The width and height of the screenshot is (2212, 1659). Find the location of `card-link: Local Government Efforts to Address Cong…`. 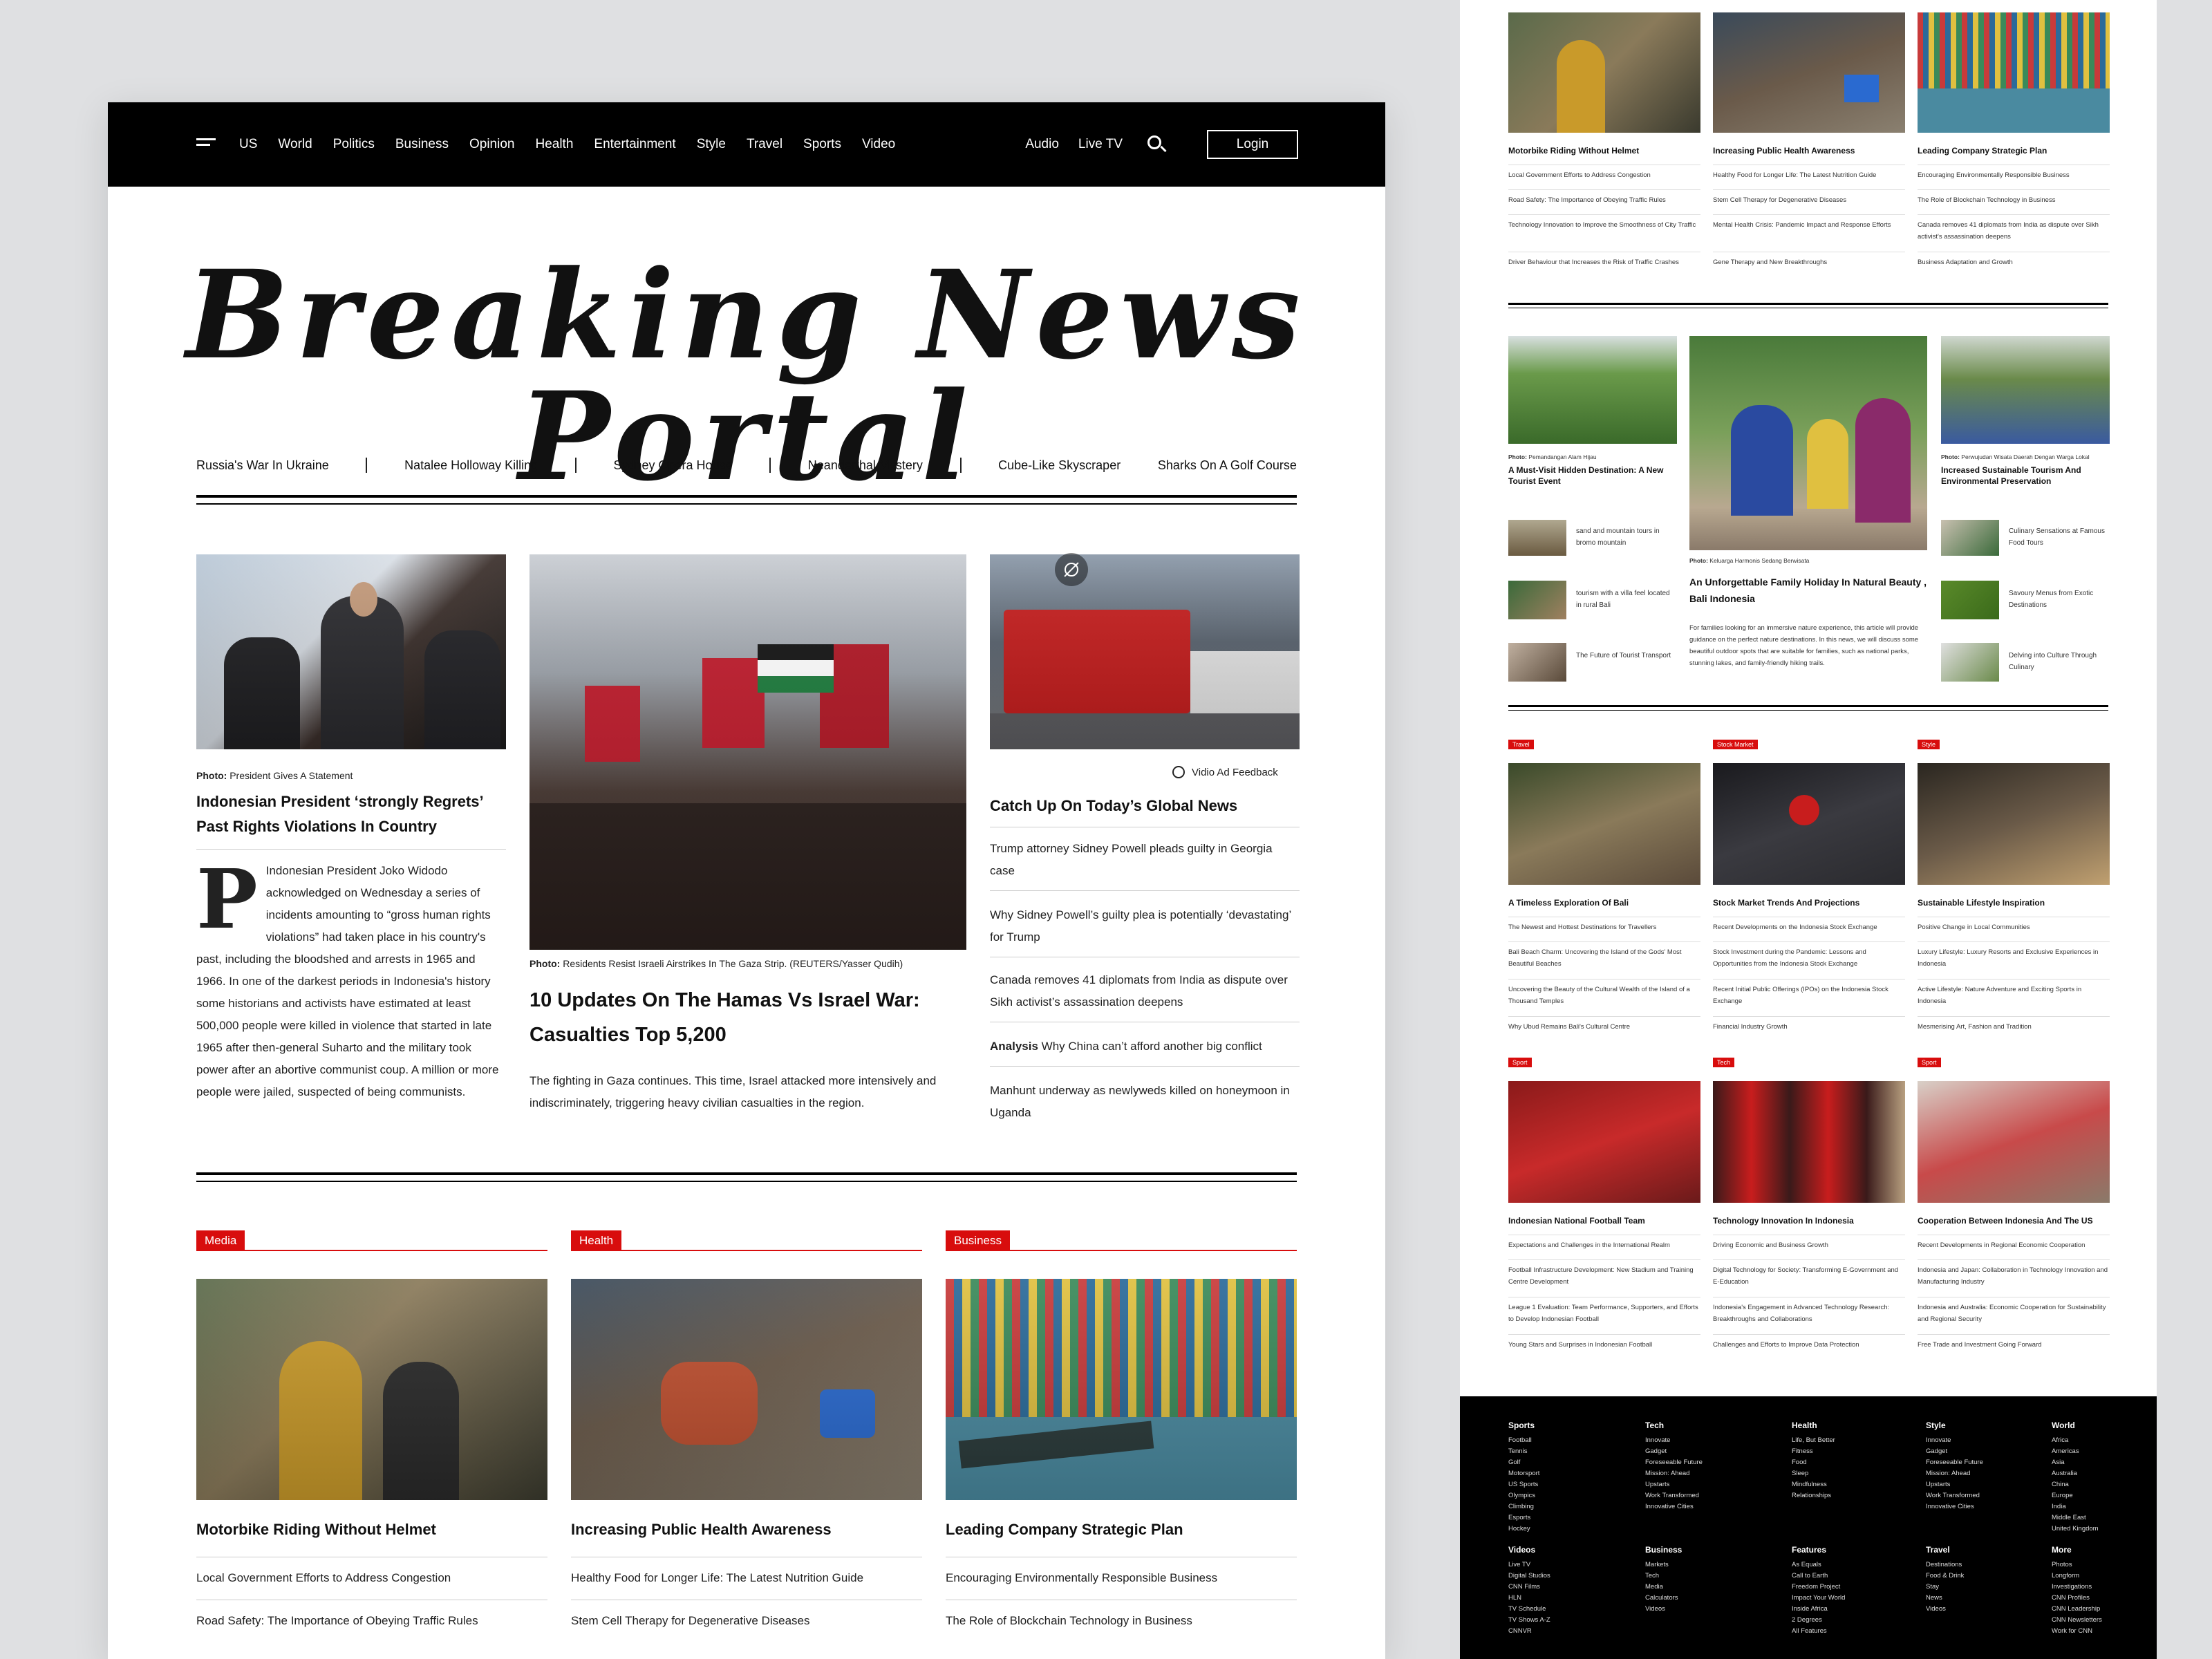

card-link: Local Government Efforts to Address Cong… is located at coordinates (1604, 173).